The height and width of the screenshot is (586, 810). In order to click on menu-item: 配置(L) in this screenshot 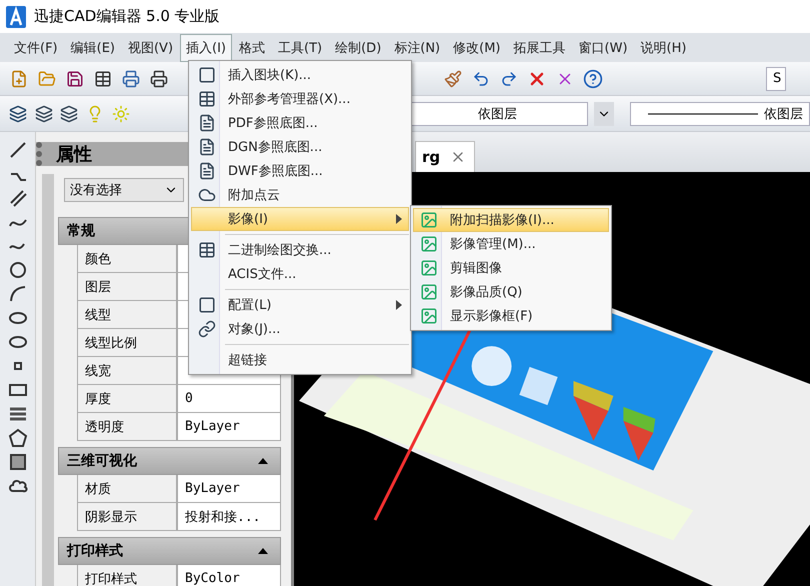, I will do `click(300, 305)`.